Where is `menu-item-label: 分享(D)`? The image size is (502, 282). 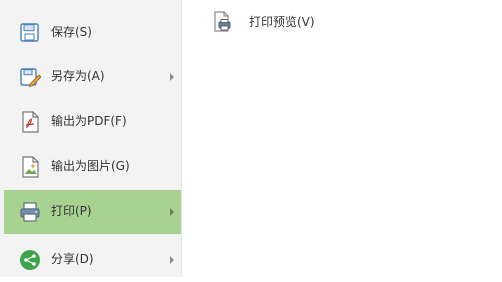 menu-item-label: 分享(D) is located at coordinates (72, 259).